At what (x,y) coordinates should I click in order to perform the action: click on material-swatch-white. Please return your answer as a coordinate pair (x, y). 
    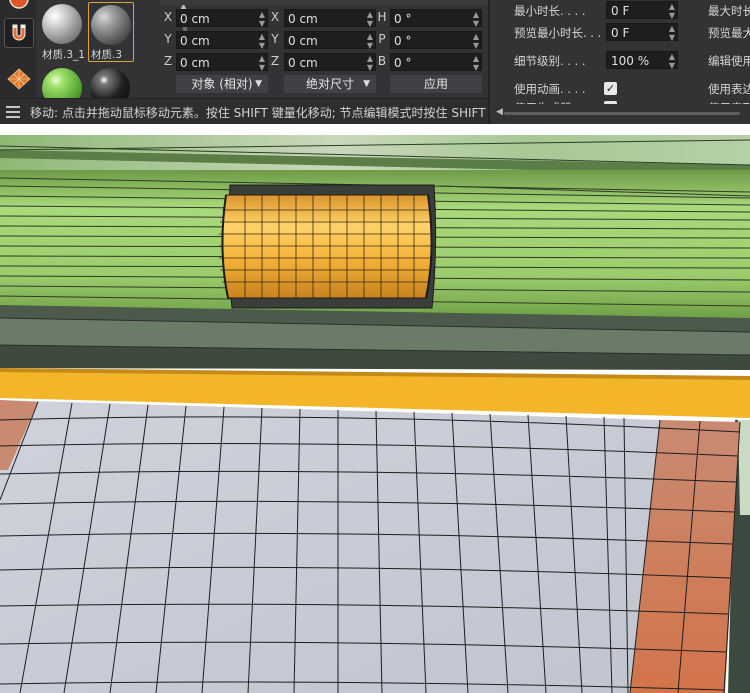
    Looking at the image, I should click on (62, 24).